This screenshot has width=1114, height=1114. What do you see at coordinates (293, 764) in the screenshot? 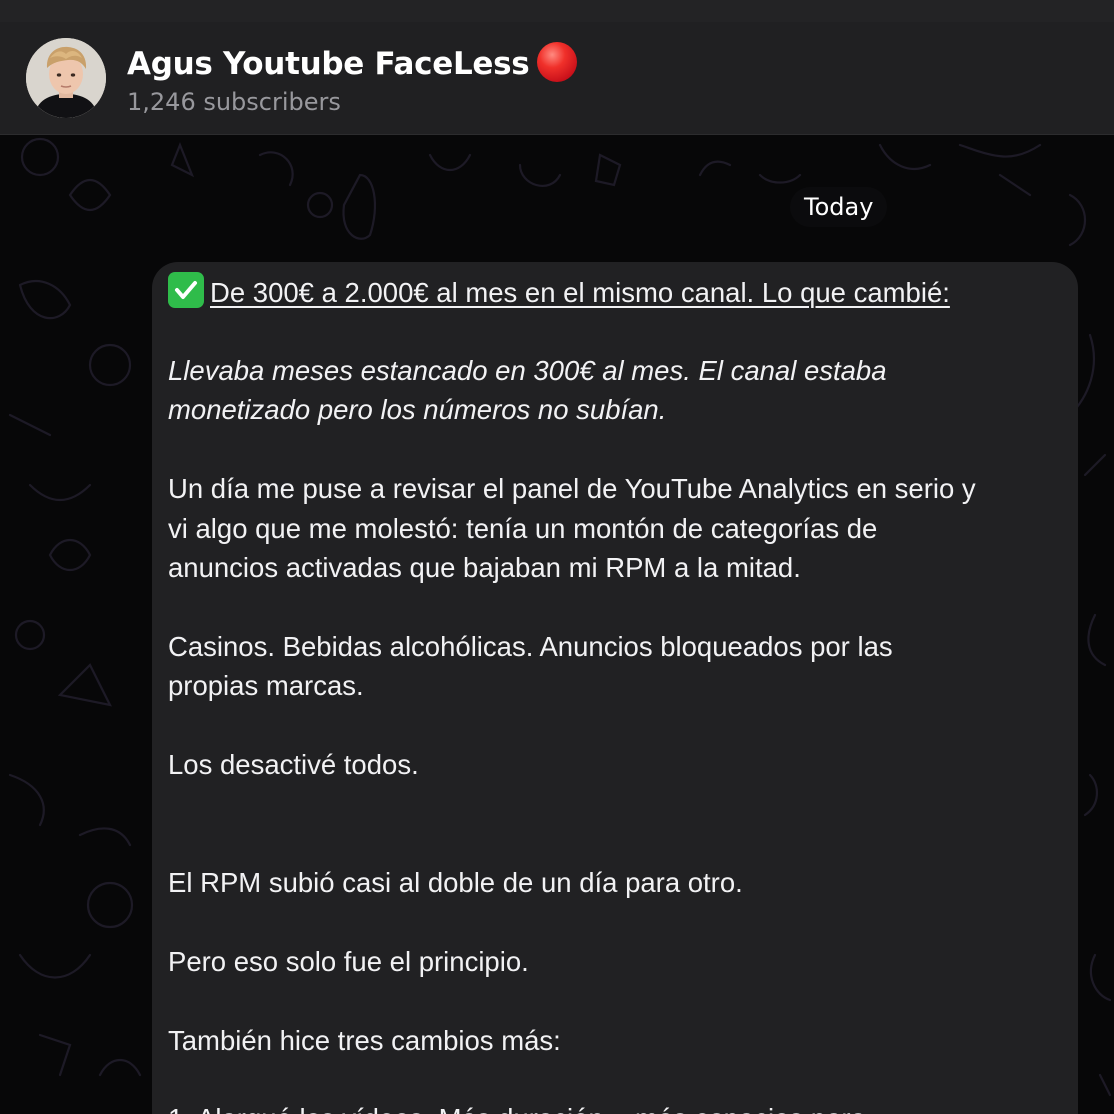
I see `message-paragraph-4: Los desactivé todos.` at bounding box center [293, 764].